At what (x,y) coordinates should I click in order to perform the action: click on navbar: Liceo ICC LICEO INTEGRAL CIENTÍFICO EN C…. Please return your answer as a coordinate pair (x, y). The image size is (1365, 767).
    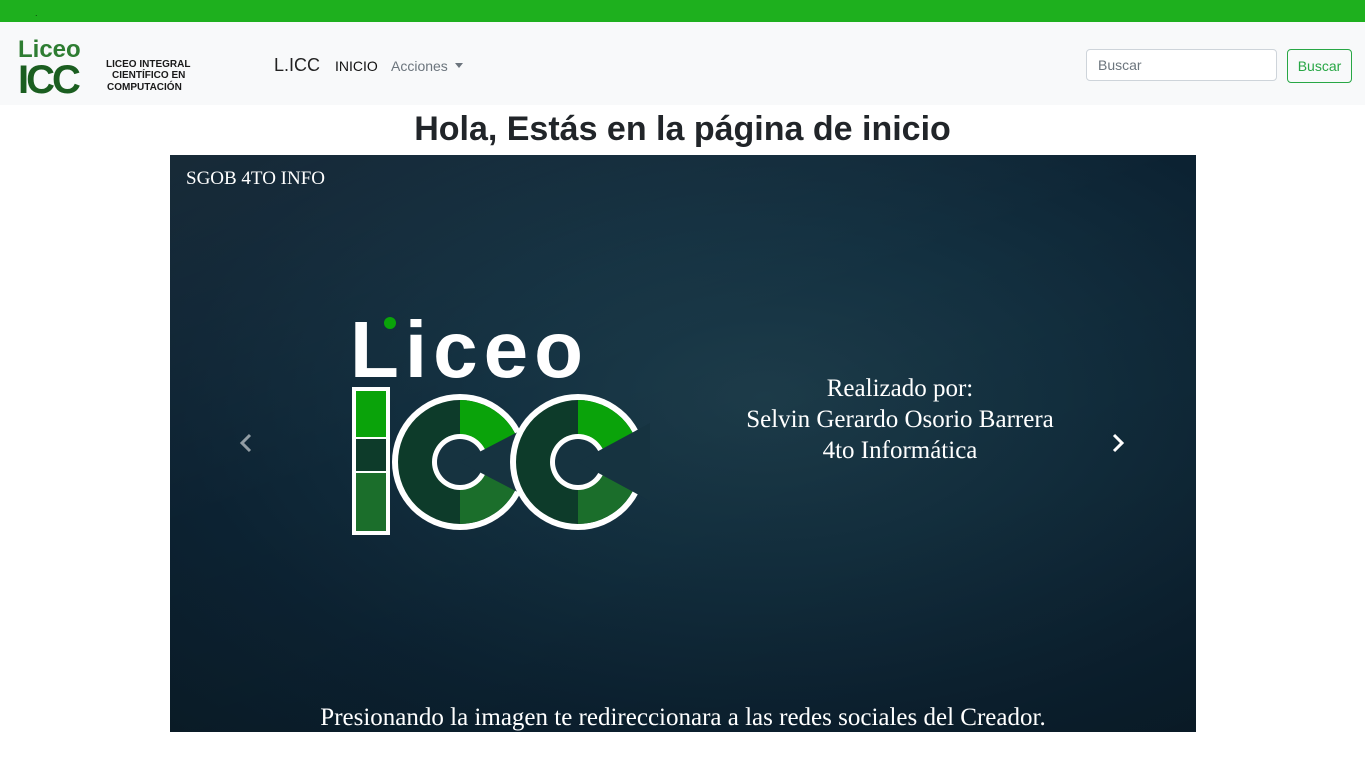
    Looking at the image, I should click on (682, 63).